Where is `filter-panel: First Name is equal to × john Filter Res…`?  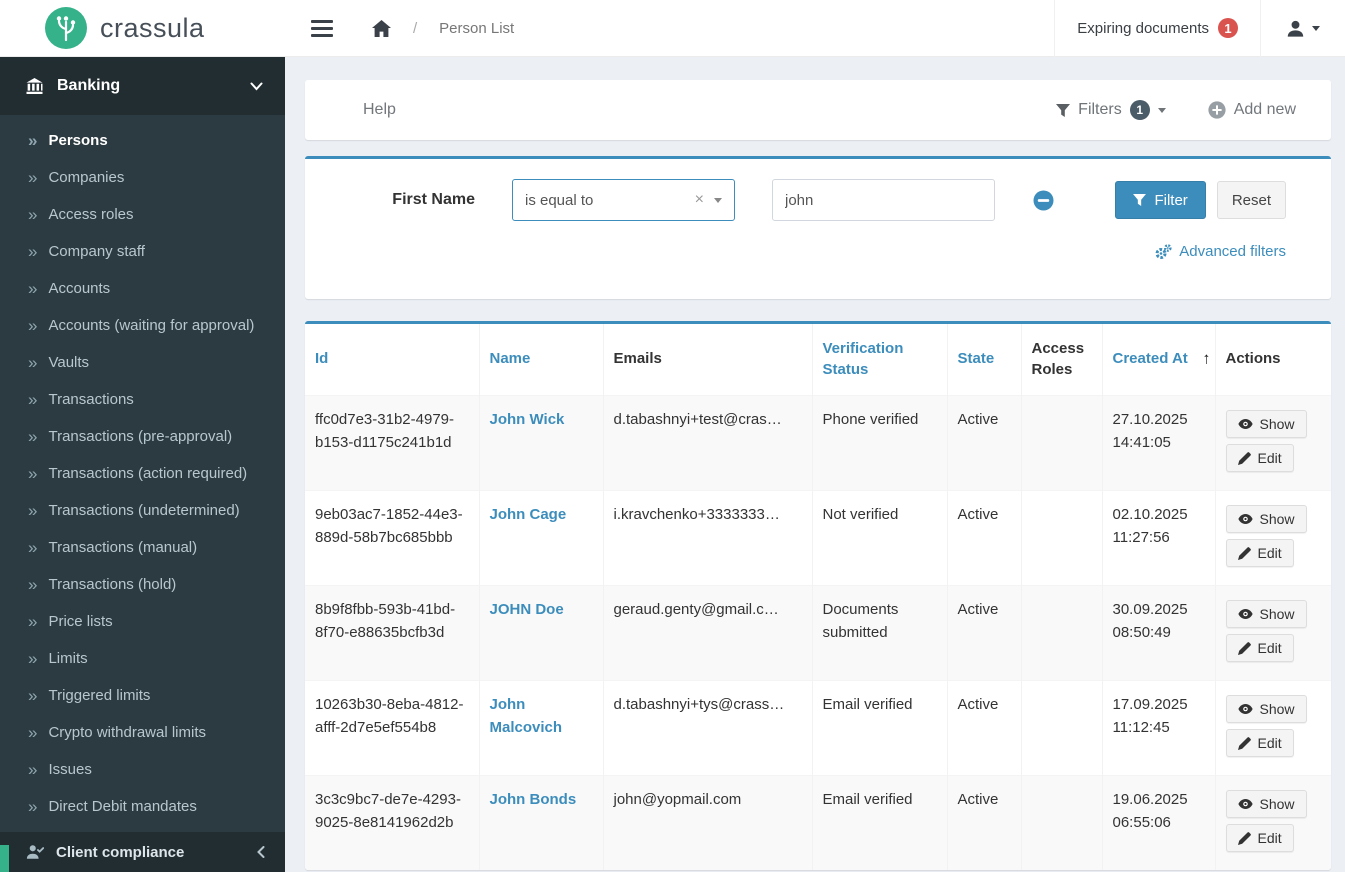 filter-panel: First Name is equal to × john Filter Res… is located at coordinates (818, 227).